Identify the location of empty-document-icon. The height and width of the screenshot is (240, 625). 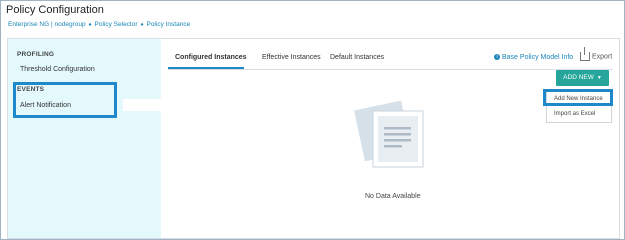
(389, 134).